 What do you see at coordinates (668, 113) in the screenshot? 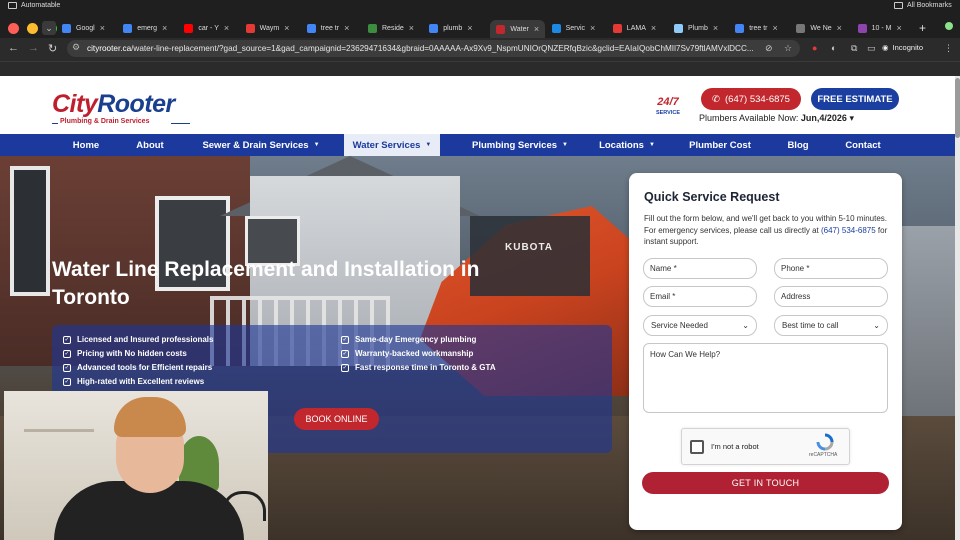
I see `badge-service-text: SERVICE` at bounding box center [668, 113].